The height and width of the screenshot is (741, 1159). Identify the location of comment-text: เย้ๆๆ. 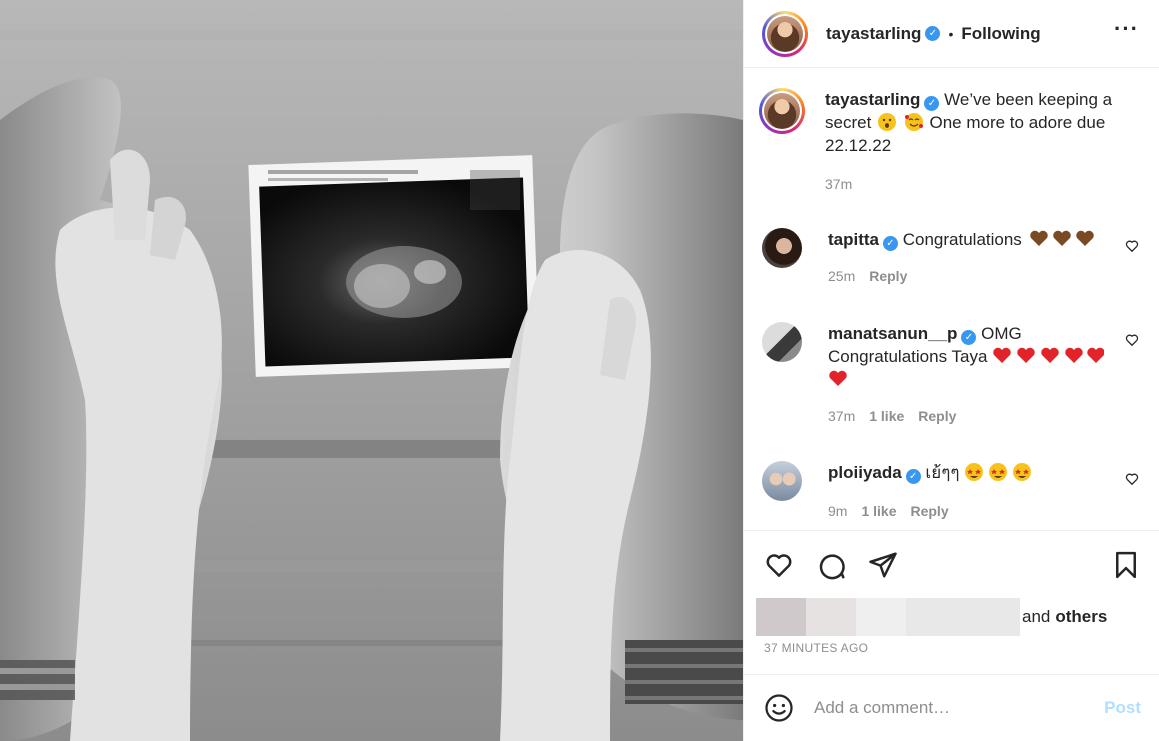
(942, 472).